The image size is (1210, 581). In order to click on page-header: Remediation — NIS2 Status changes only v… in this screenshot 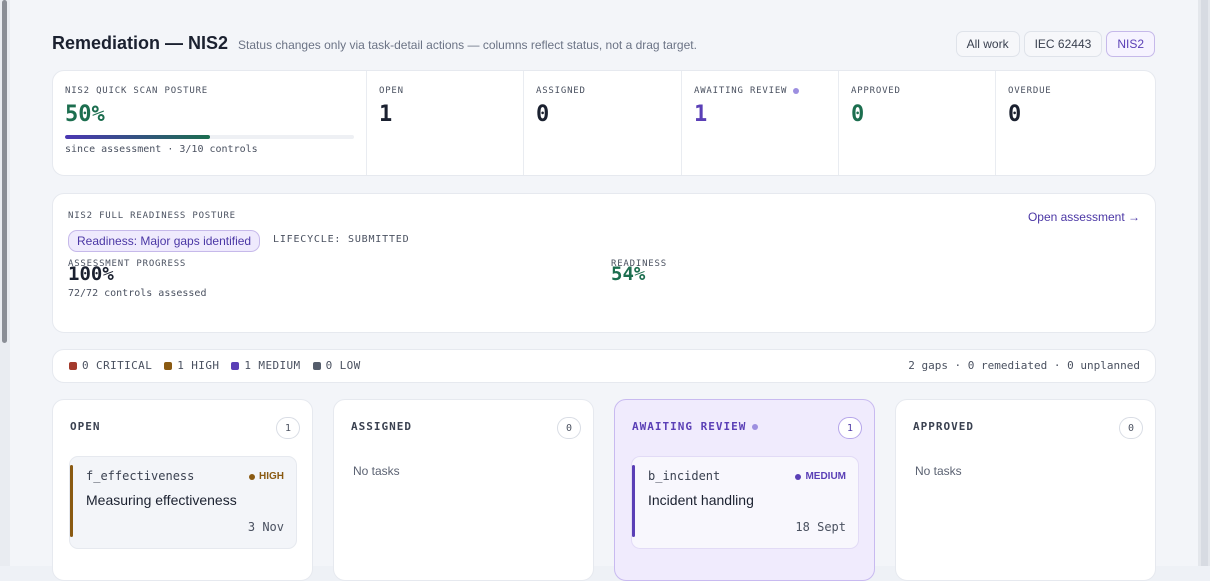, I will do `click(374, 43)`.